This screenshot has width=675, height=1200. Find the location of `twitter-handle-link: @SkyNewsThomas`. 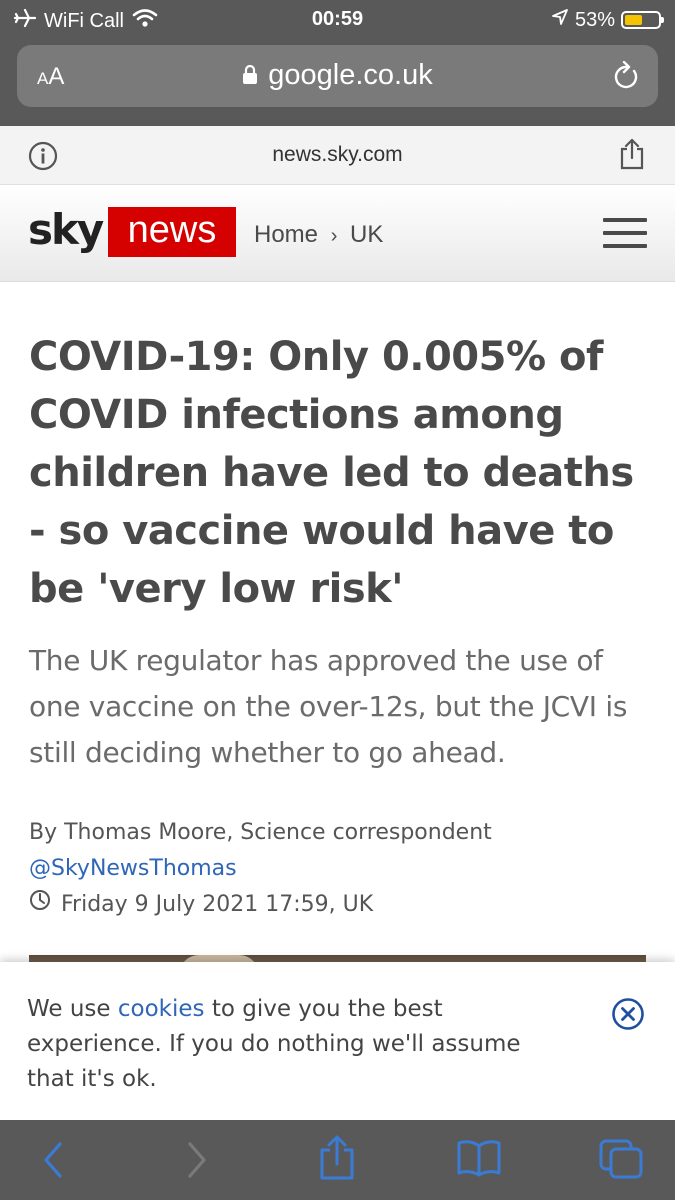

twitter-handle-link: @SkyNewsThomas is located at coordinates (339, 869).